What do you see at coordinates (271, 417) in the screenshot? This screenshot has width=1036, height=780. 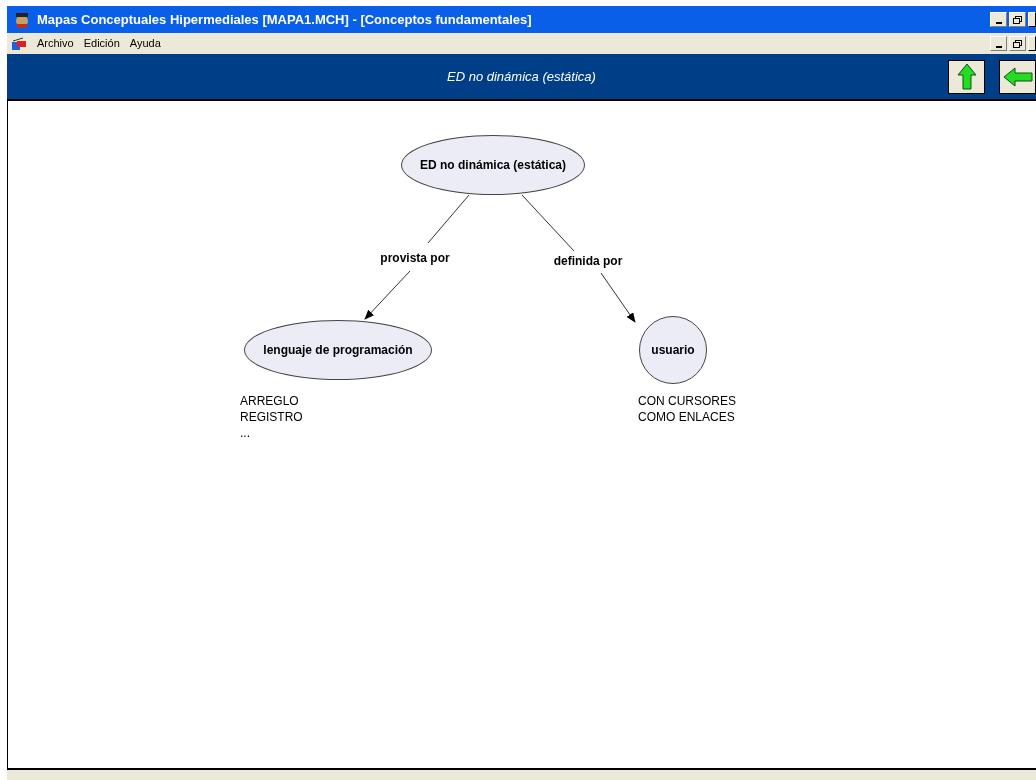 I see `note-line: REGISTRO` at bounding box center [271, 417].